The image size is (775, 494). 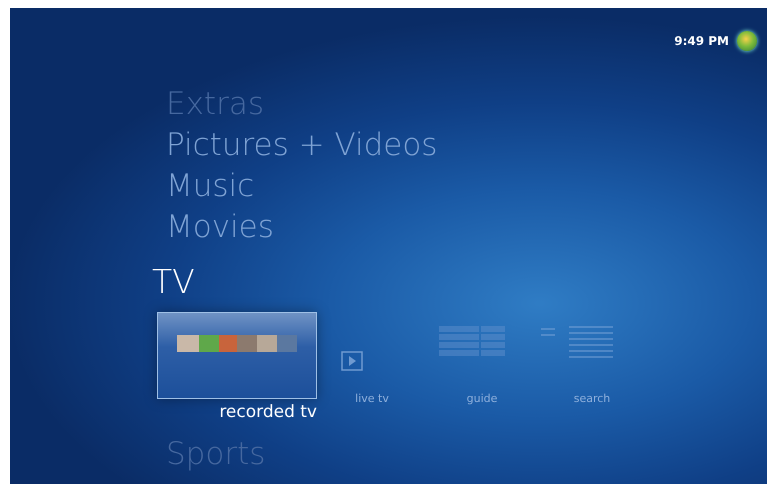 I want to click on selected-tile, so click(x=237, y=355).